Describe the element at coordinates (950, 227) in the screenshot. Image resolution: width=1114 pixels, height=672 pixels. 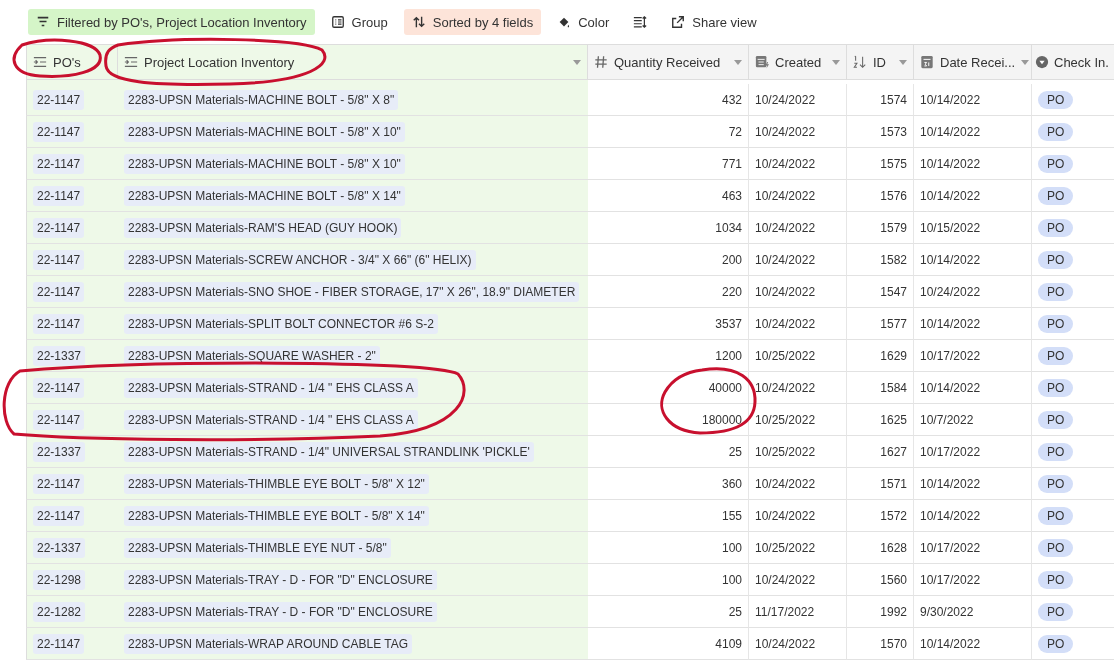
I see `table-cell: 10/15/2022` at that location.